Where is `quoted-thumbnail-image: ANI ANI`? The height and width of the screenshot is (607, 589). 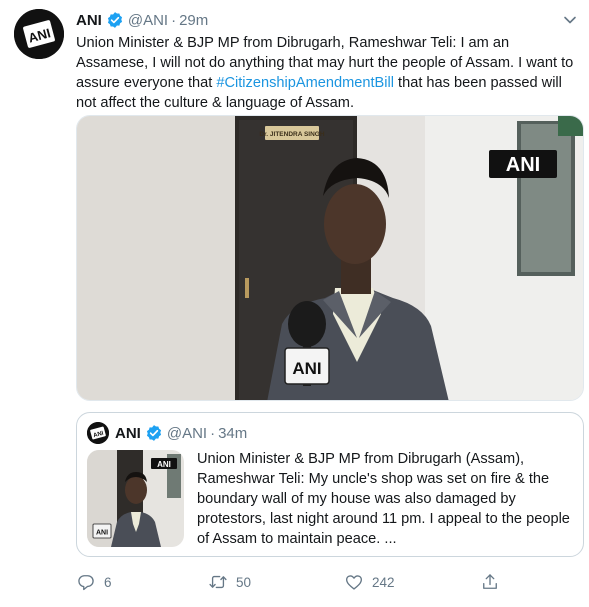
quoted-thumbnail-image: ANI ANI is located at coordinates (135, 498).